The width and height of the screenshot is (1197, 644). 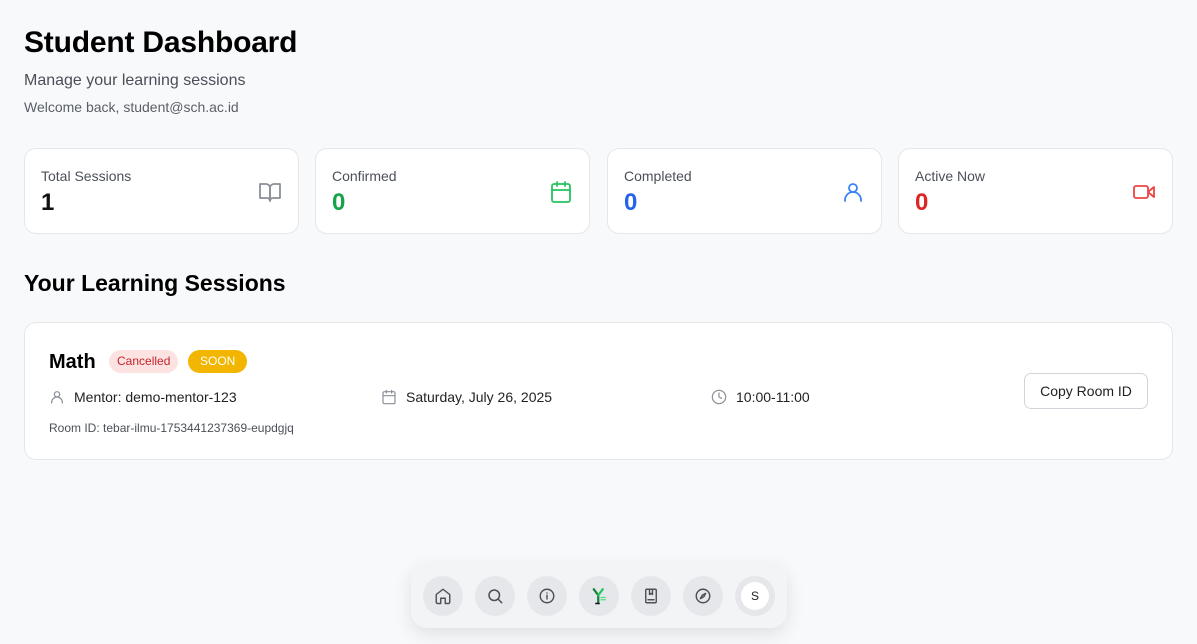 I want to click on session-date: Saturday, July 26, 2025, so click(x=466, y=397).